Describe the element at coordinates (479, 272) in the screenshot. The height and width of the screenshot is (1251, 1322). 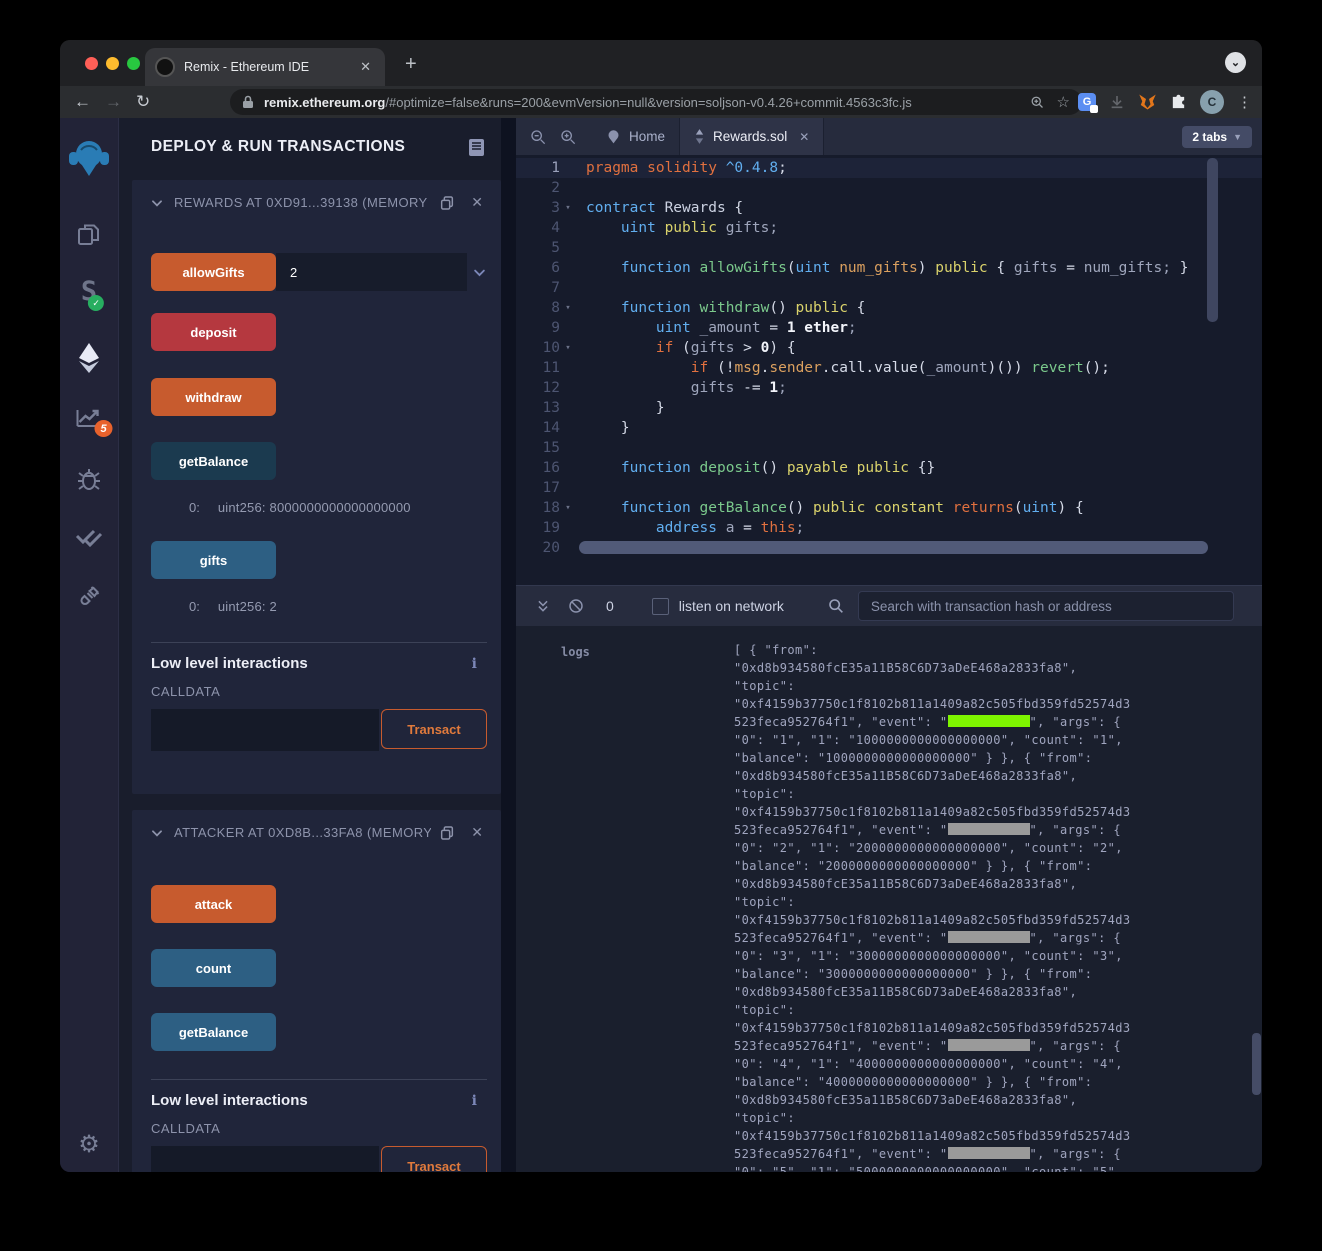
I see `expand-args-chevron-icon` at that location.